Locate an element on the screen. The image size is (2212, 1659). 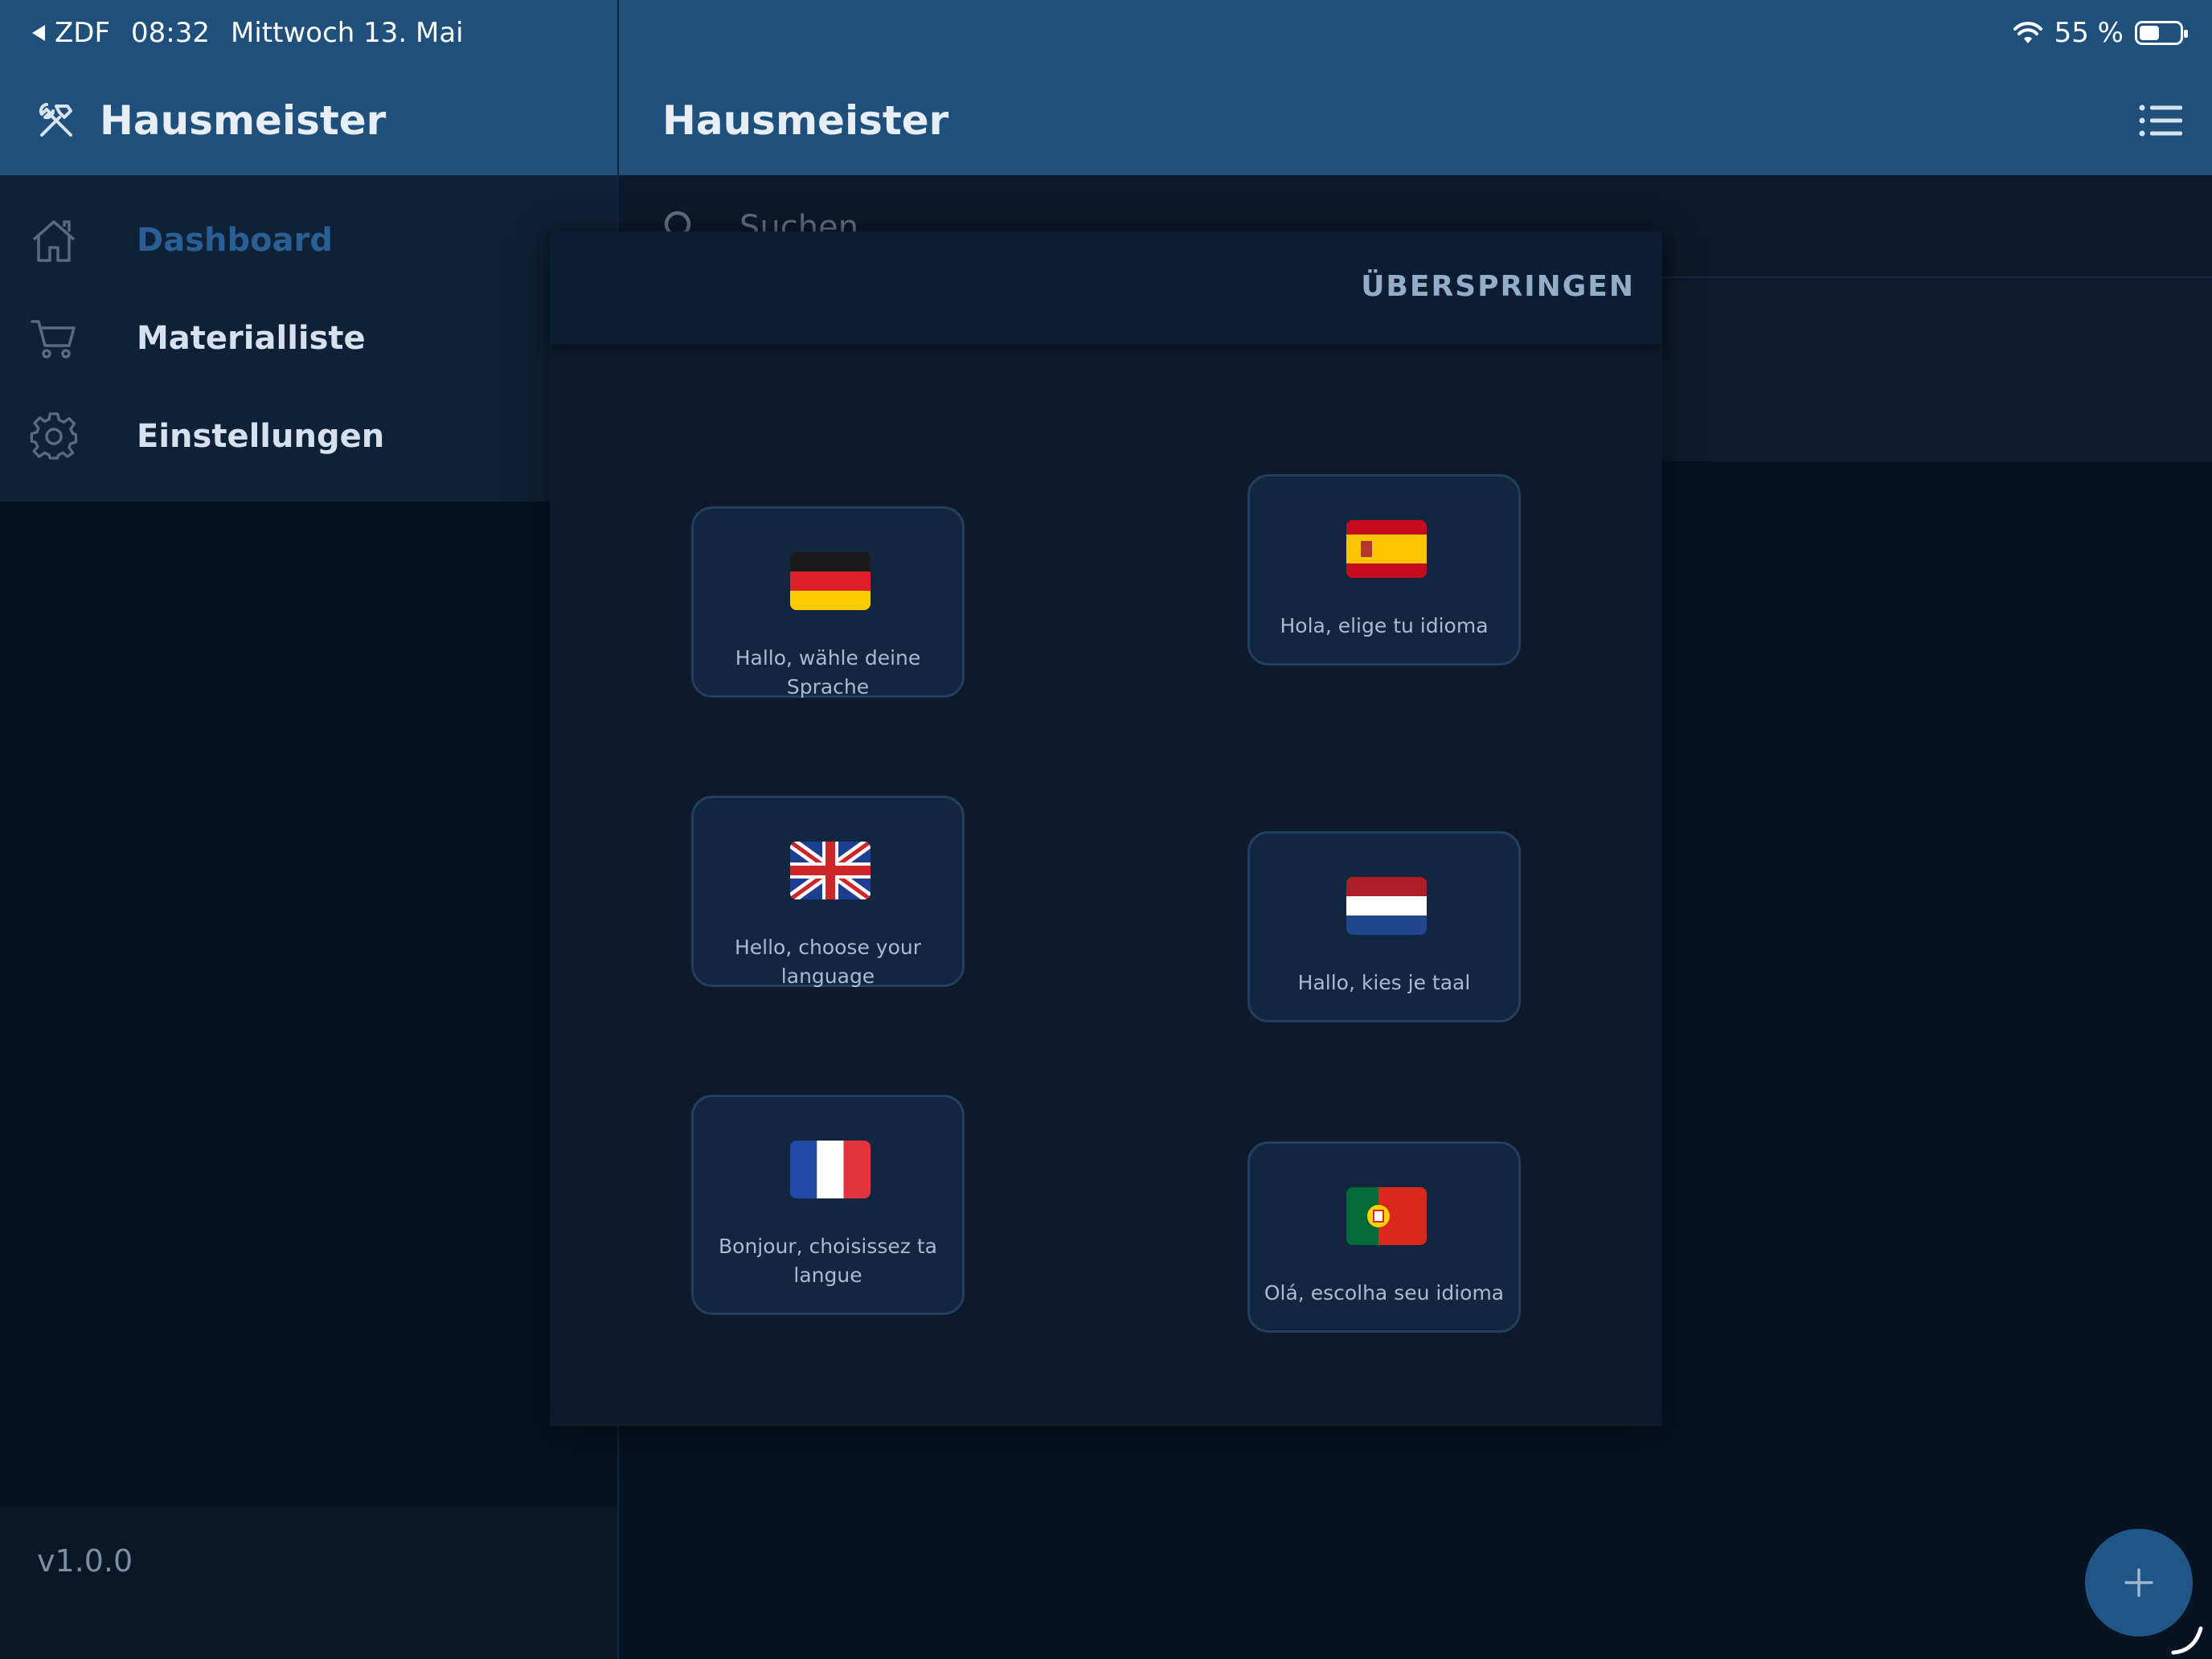
sidebar-item-dashboard: Dashboard is located at coordinates (308, 240).